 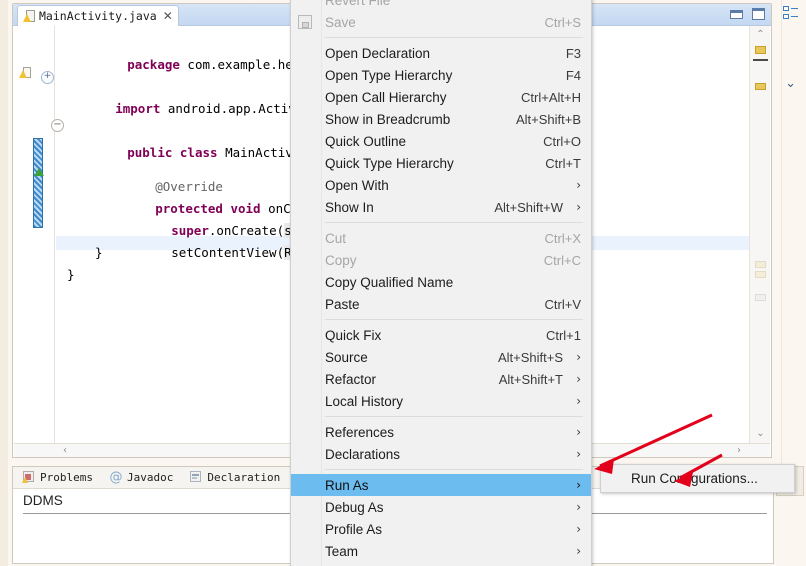 I want to click on menu-item-label: Profile As, so click(x=354, y=529).